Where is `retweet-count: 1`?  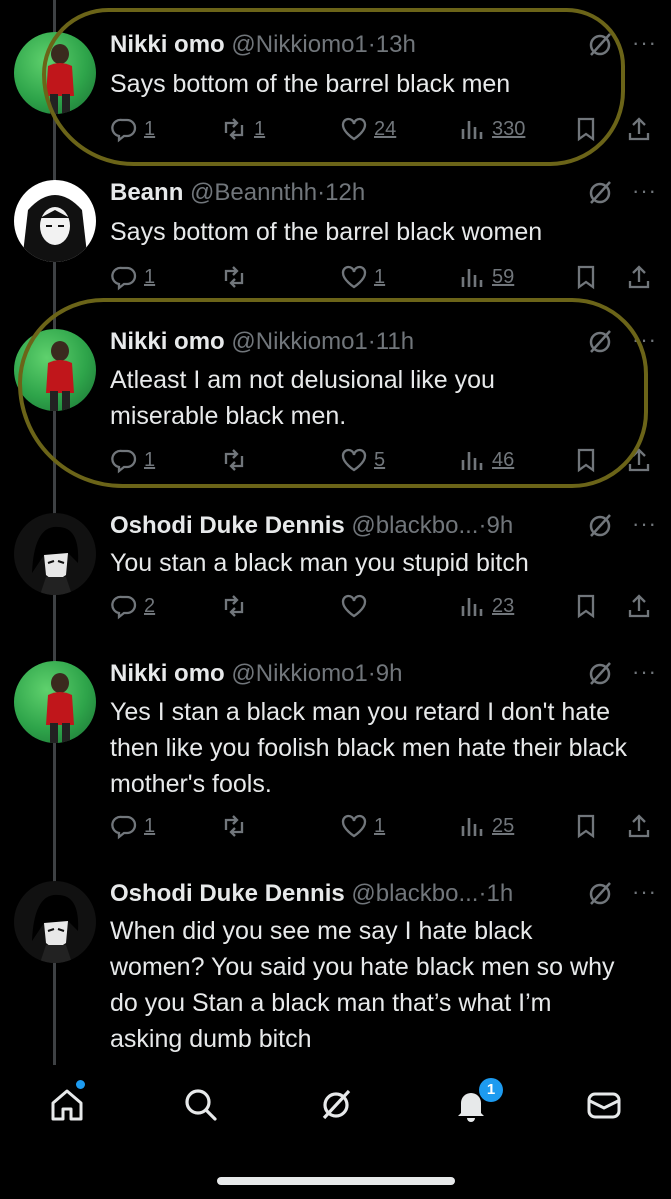 retweet-count: 1 is located at coordinates (260, 128).